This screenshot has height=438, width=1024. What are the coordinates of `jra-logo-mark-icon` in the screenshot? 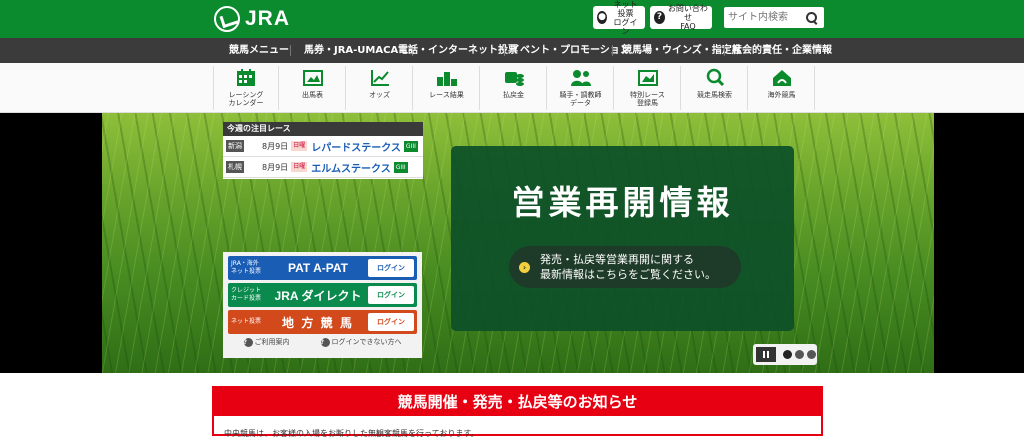 It's located at (227, 19).